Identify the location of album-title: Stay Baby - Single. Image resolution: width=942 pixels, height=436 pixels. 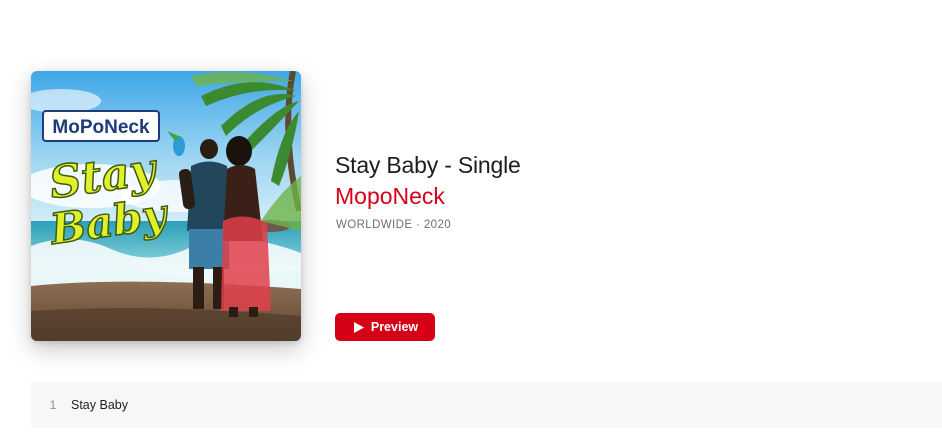
(428, 165).